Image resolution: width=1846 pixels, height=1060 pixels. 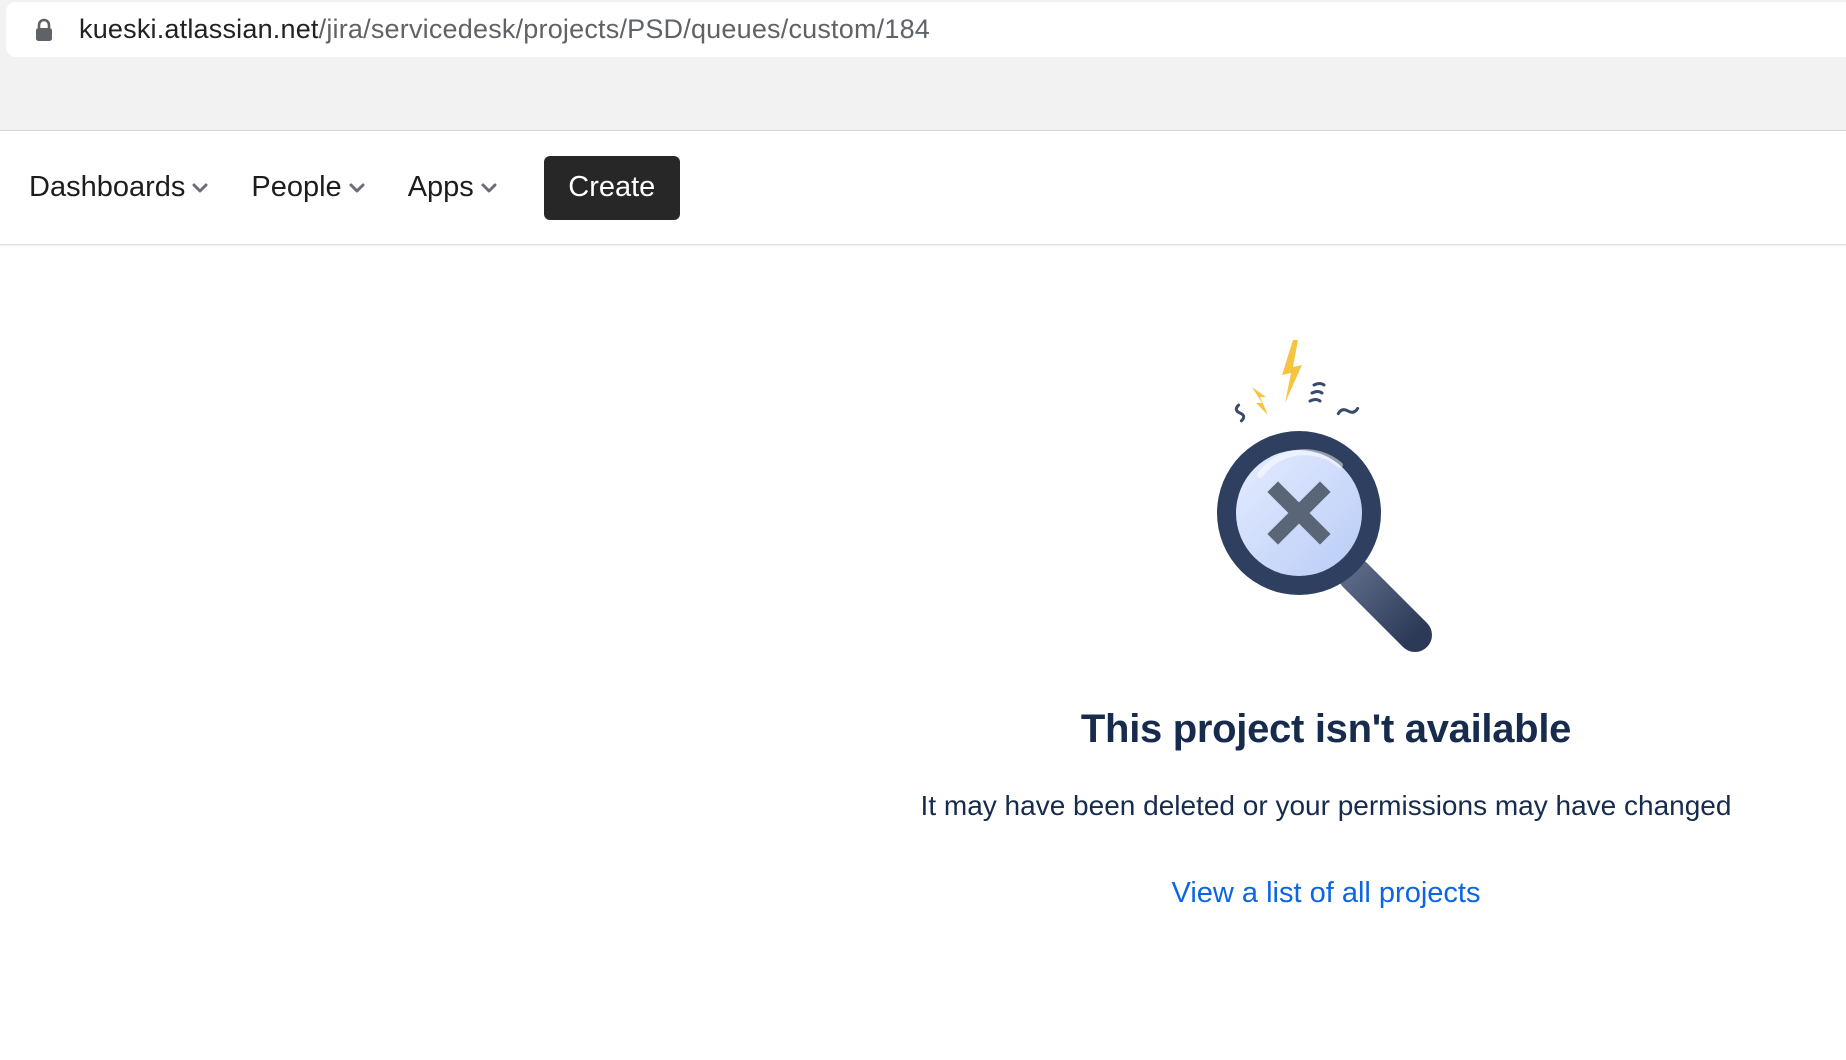 What do you see at coordinates (107, 187) in the screenshot?
I see `nav-item-label: Dashboards` at bounding box center [107, 187].